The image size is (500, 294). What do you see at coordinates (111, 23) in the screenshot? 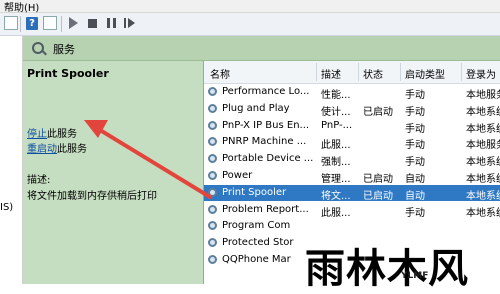
I see `pause-icon` at bounding box center [111, 23].